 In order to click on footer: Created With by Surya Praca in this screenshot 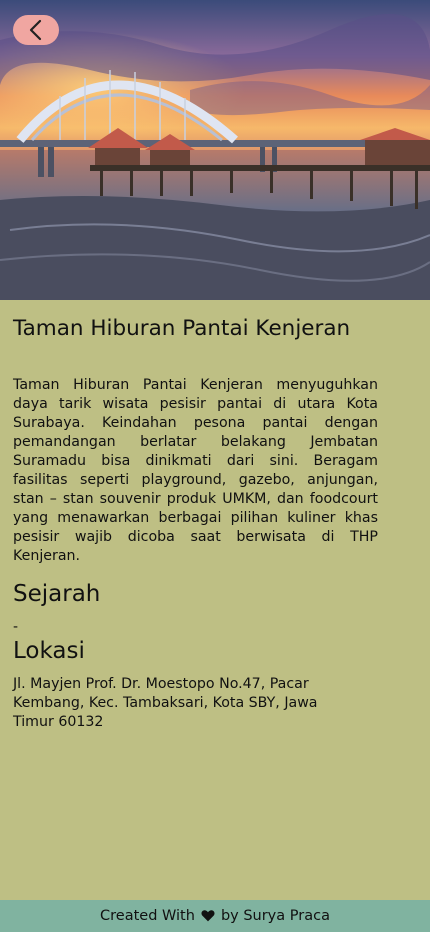, I will do `click(215, 916)`.